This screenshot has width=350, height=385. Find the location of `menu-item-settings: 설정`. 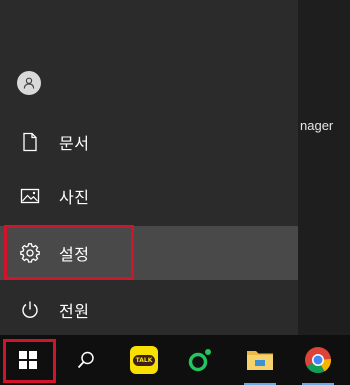

menu-item-settings: 설정 is located at coordinates (149, 253).